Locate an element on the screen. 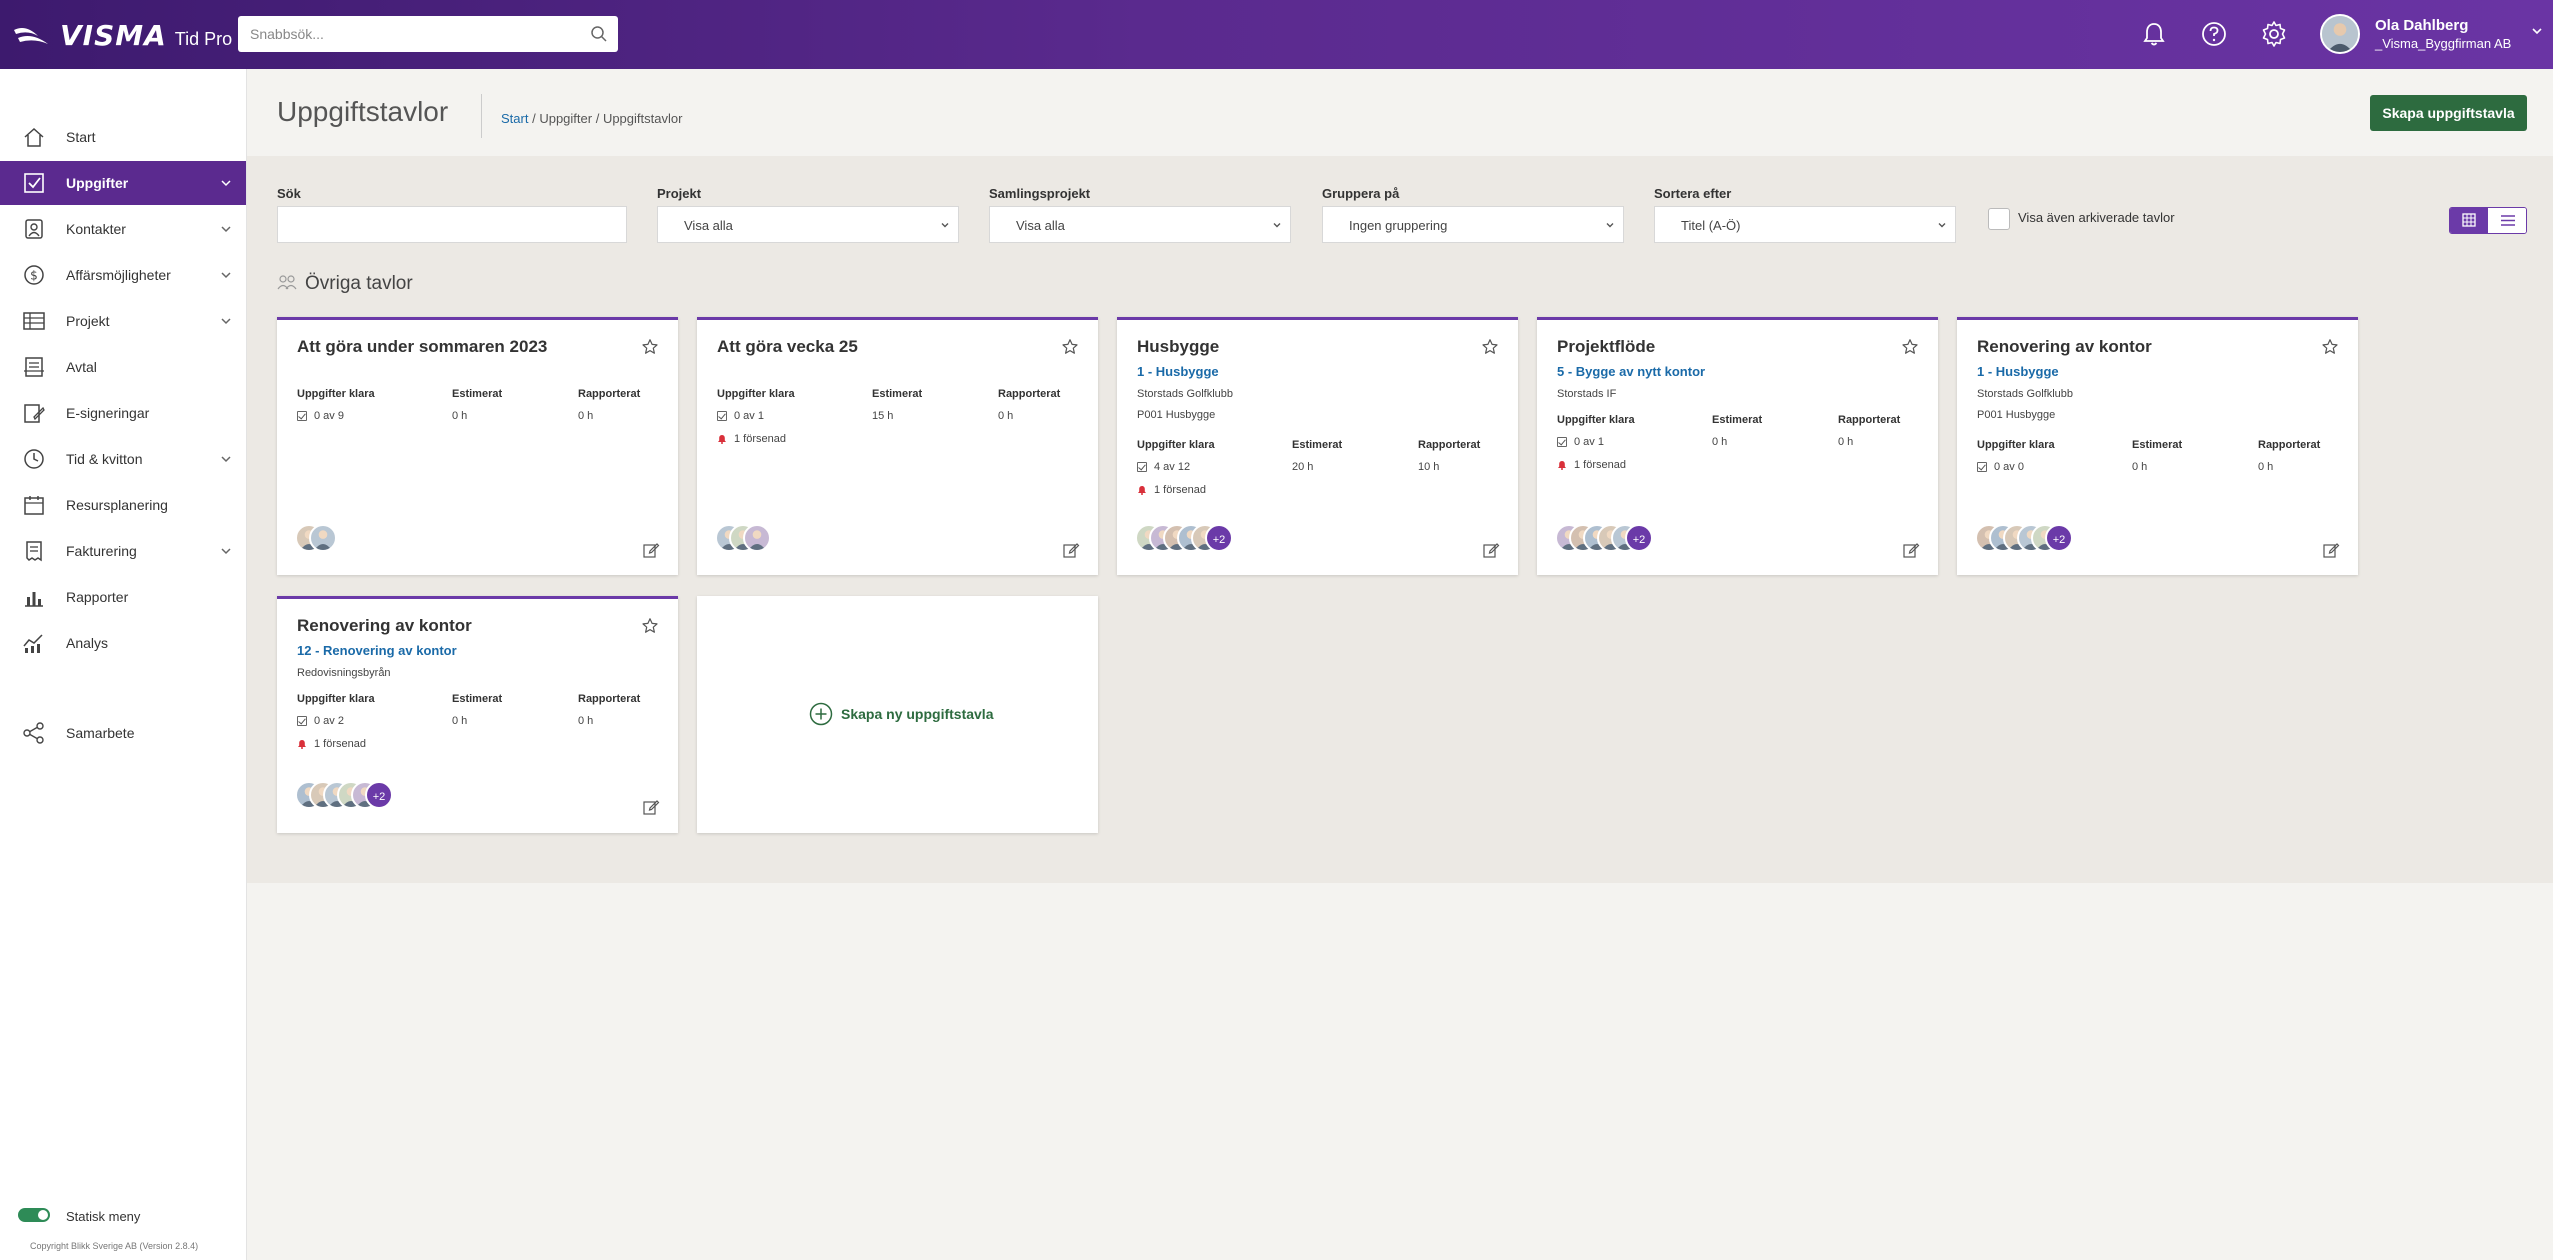 This screenshot has height=1260, width=2553. search-input is located at coordinates (452, 224).